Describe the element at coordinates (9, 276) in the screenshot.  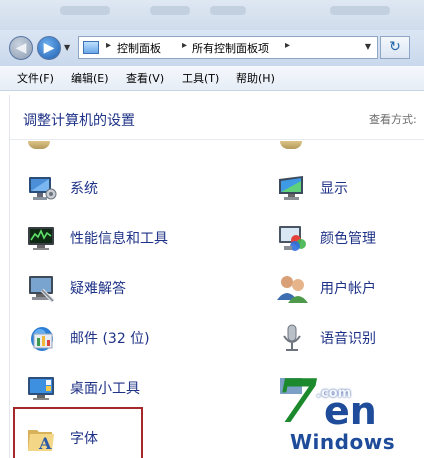
I see `content-border` at that location.